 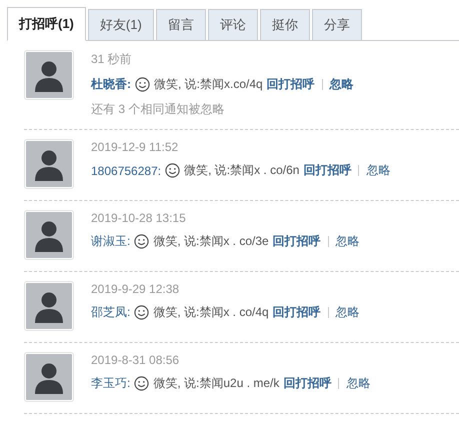 What do you see at coordinates (181, 25) in the screenshot?
I see `tab: 留言` at bounding box center [181, 25].